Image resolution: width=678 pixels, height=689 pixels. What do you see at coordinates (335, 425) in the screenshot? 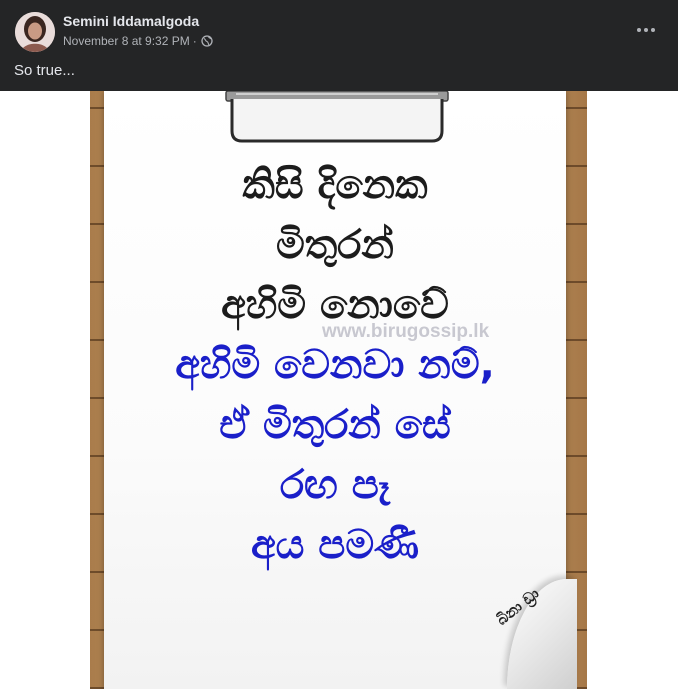
I see `quote-line: ඒ මිතුරන් සේ` at bounding box center [335, 425].